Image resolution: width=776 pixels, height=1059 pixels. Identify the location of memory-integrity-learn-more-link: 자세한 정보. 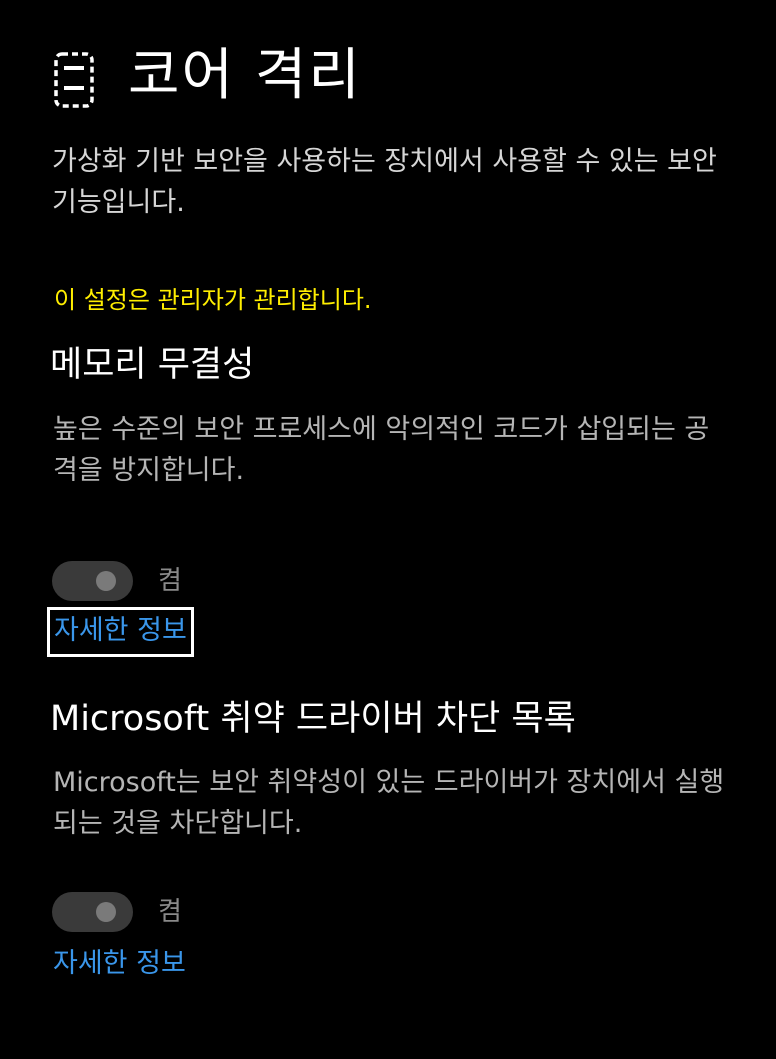
(120, 632).